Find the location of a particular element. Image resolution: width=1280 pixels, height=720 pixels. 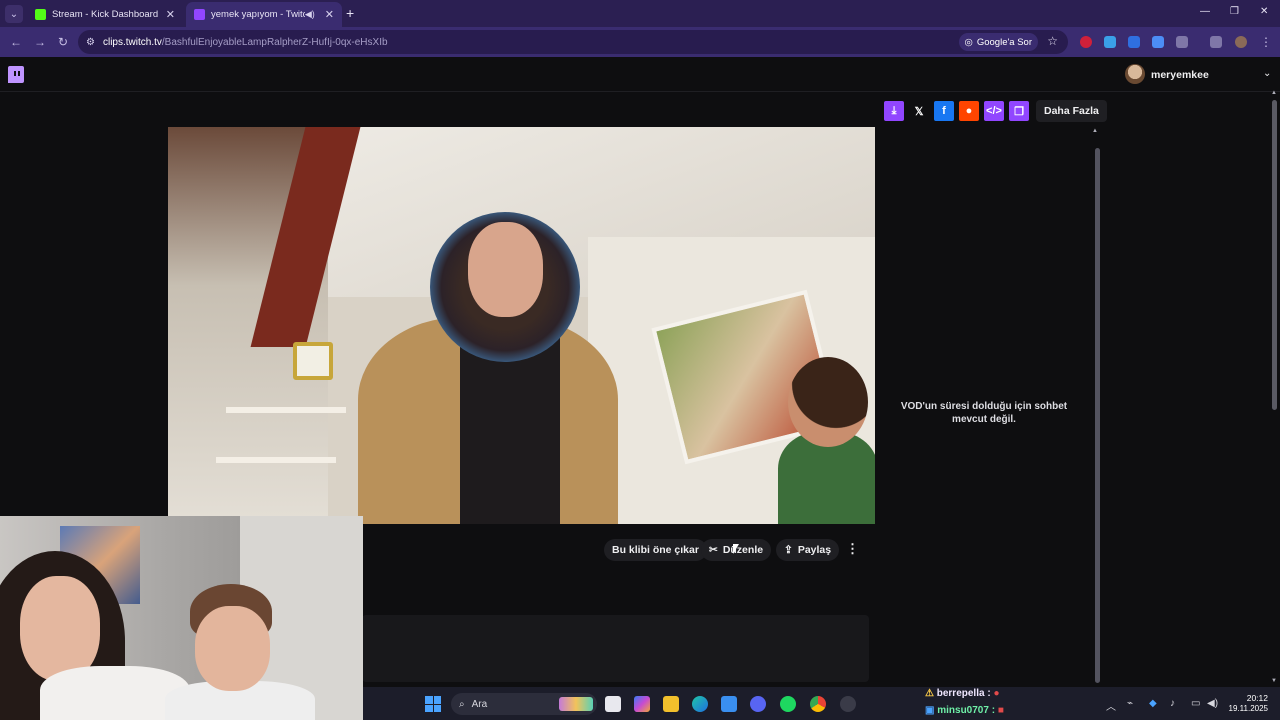

edge-icon is located at coordinates (700, 704).